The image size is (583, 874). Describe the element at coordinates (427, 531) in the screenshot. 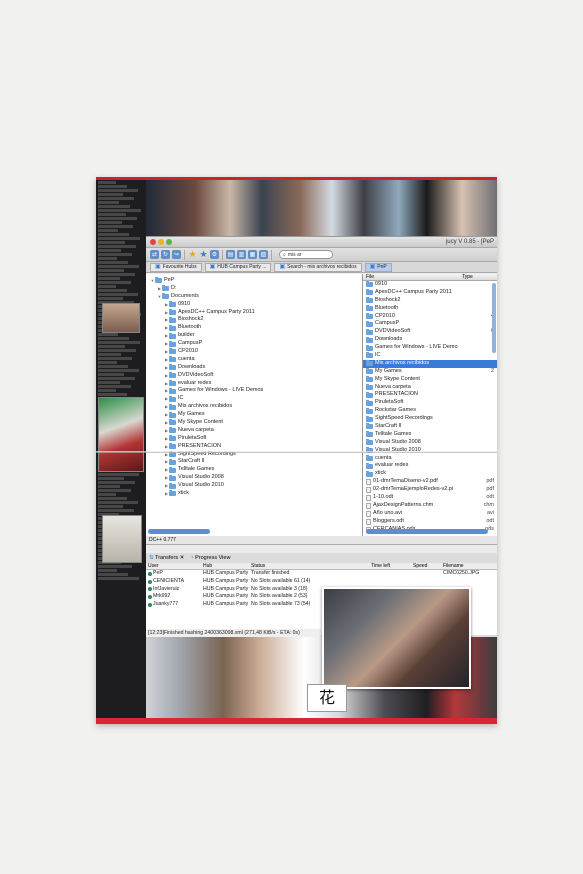

I see `file-list-horizontal-scrollbar` at that location.